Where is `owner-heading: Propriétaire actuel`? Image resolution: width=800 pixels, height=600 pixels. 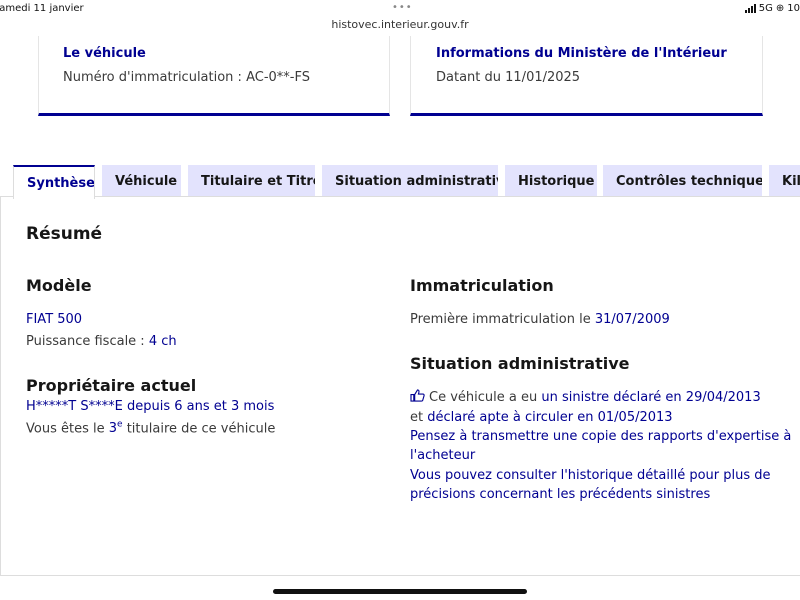
owner-heading: Propriétaire actuel is located at coordinates (111, 385).